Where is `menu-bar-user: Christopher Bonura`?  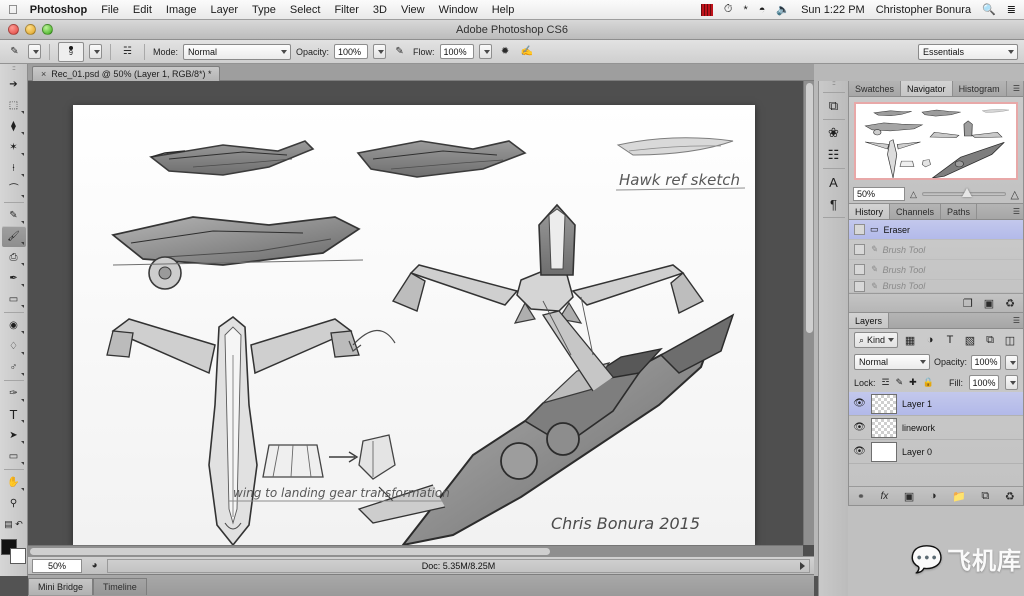
menu-bar-user: Christopher Bonura is located at coordinates (923, 10).